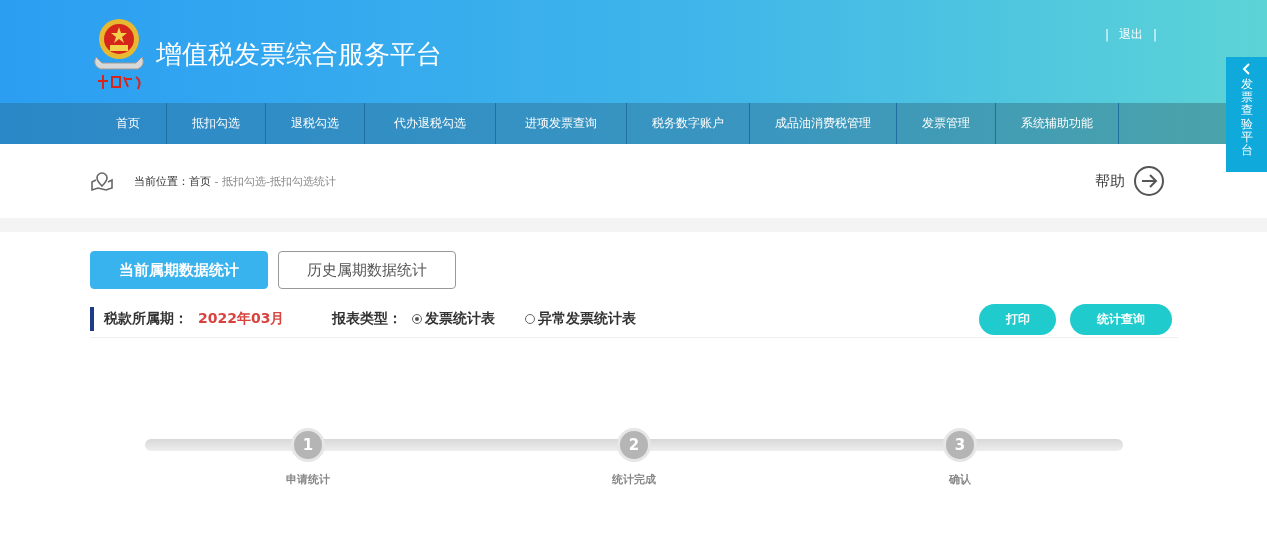 The width and height of the screenshot is (1267, 541). Describe the element at coordinates (241, 319) in the screenshot. I see `period-value: 2022年03月` at that location.